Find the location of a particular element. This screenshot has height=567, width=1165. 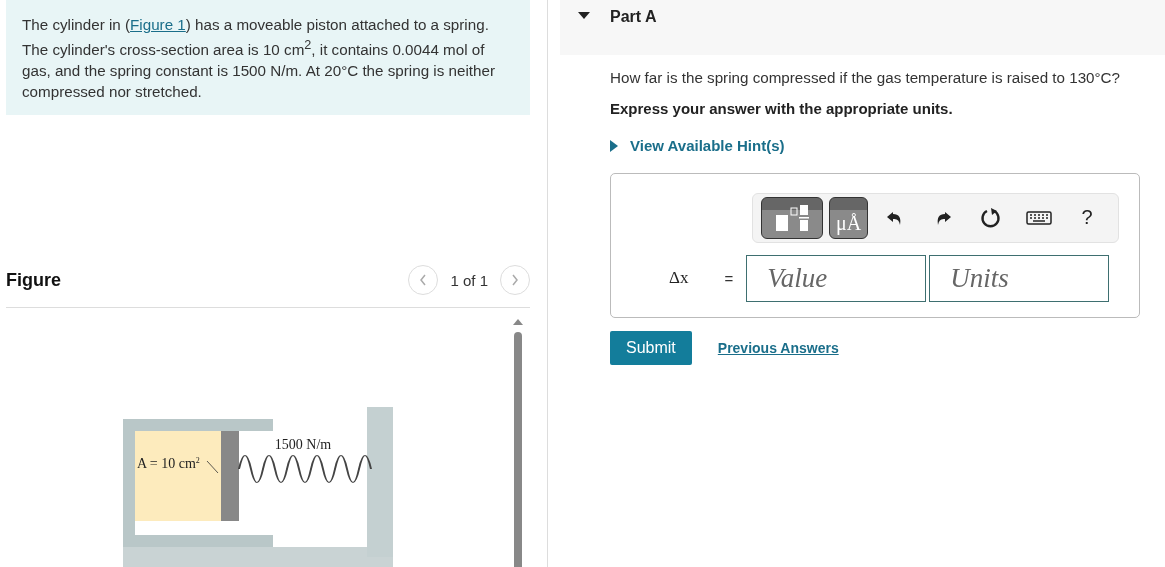

help-button: ? is located at coordinates (1087, 217).